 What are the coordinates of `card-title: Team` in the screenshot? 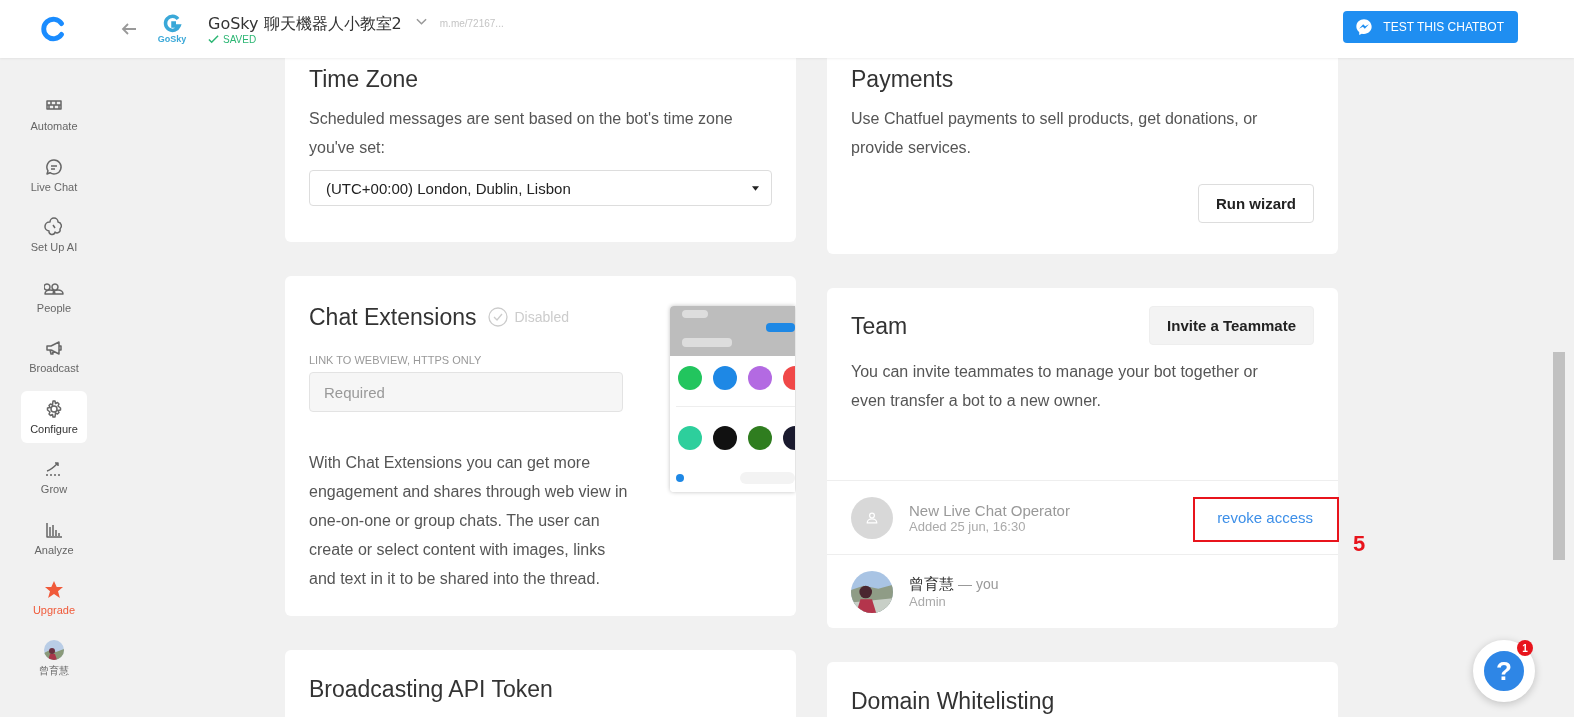 It's located at (879, 326).